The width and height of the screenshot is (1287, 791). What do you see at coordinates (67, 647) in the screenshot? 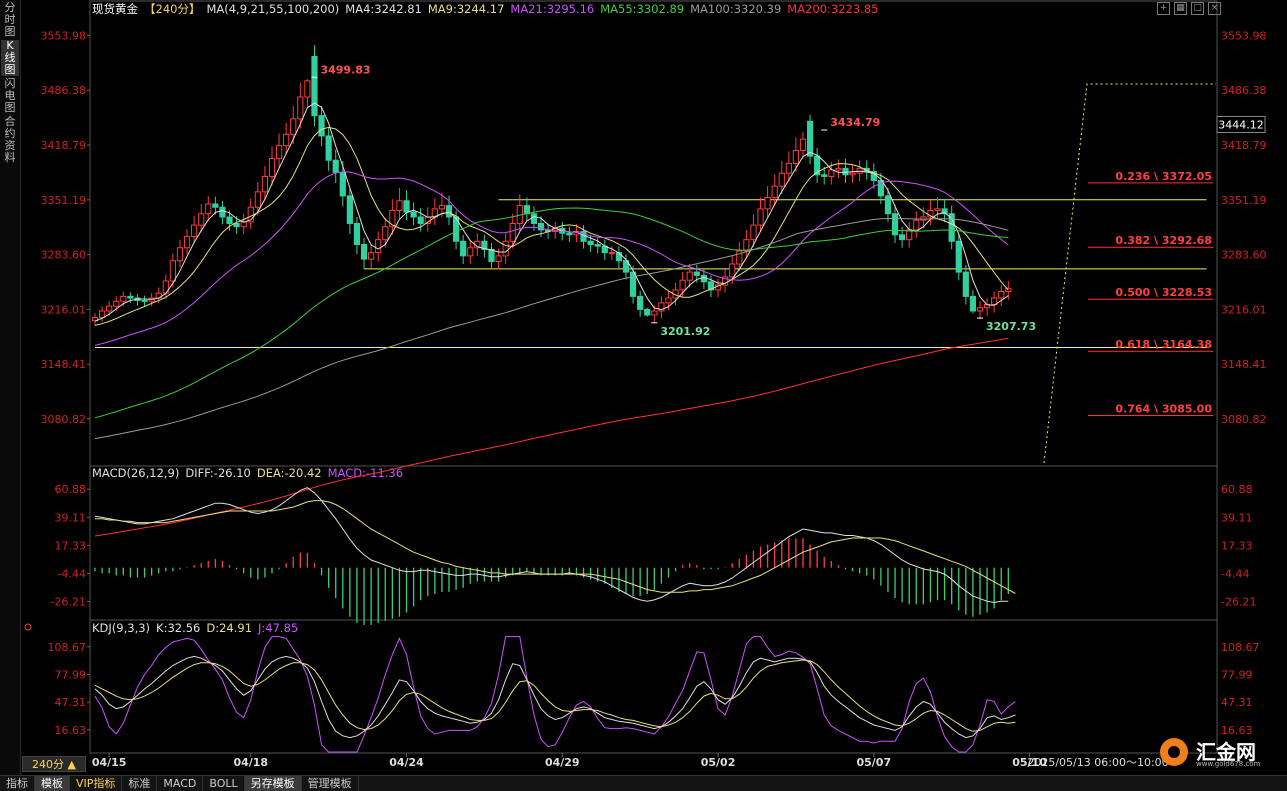
I see `kdj-ytick-left-0: 108.67` at bounding box center [67, 647].